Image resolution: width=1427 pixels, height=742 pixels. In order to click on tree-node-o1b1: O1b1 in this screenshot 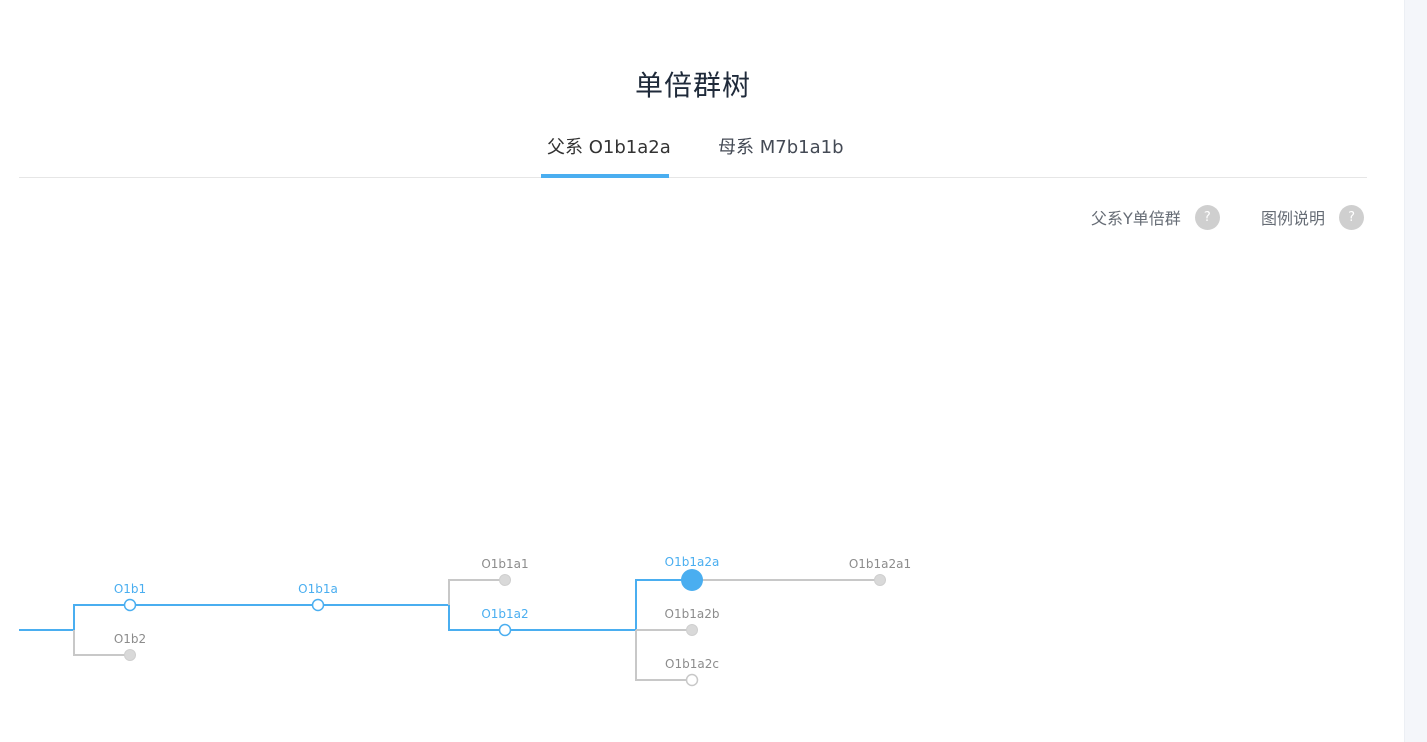, I will do `click(130, 597)`.